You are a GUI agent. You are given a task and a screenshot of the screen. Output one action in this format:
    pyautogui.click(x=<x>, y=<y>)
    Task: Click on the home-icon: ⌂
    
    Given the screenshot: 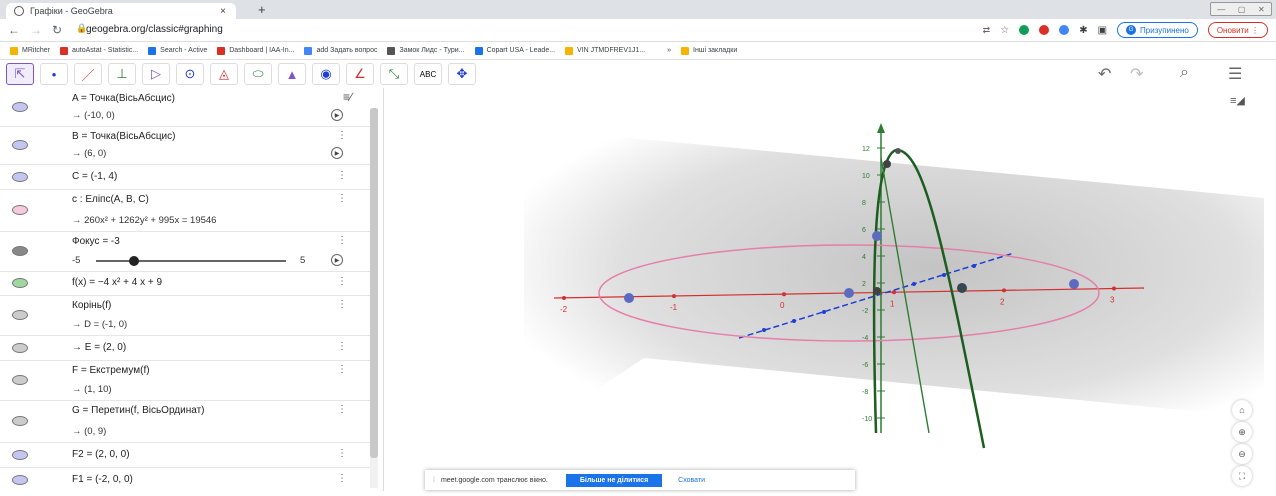 What is the action you would take?
    pyautogui.click(x=1242, y=410)
    